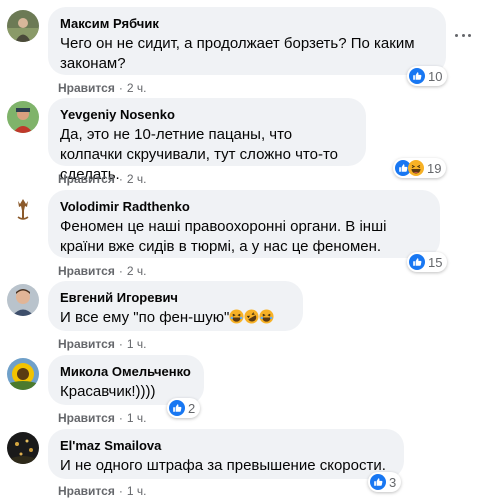 The height and width of the screenshot is (498, 481). I want to click on reactions-summary: 3, so click(385, 482).